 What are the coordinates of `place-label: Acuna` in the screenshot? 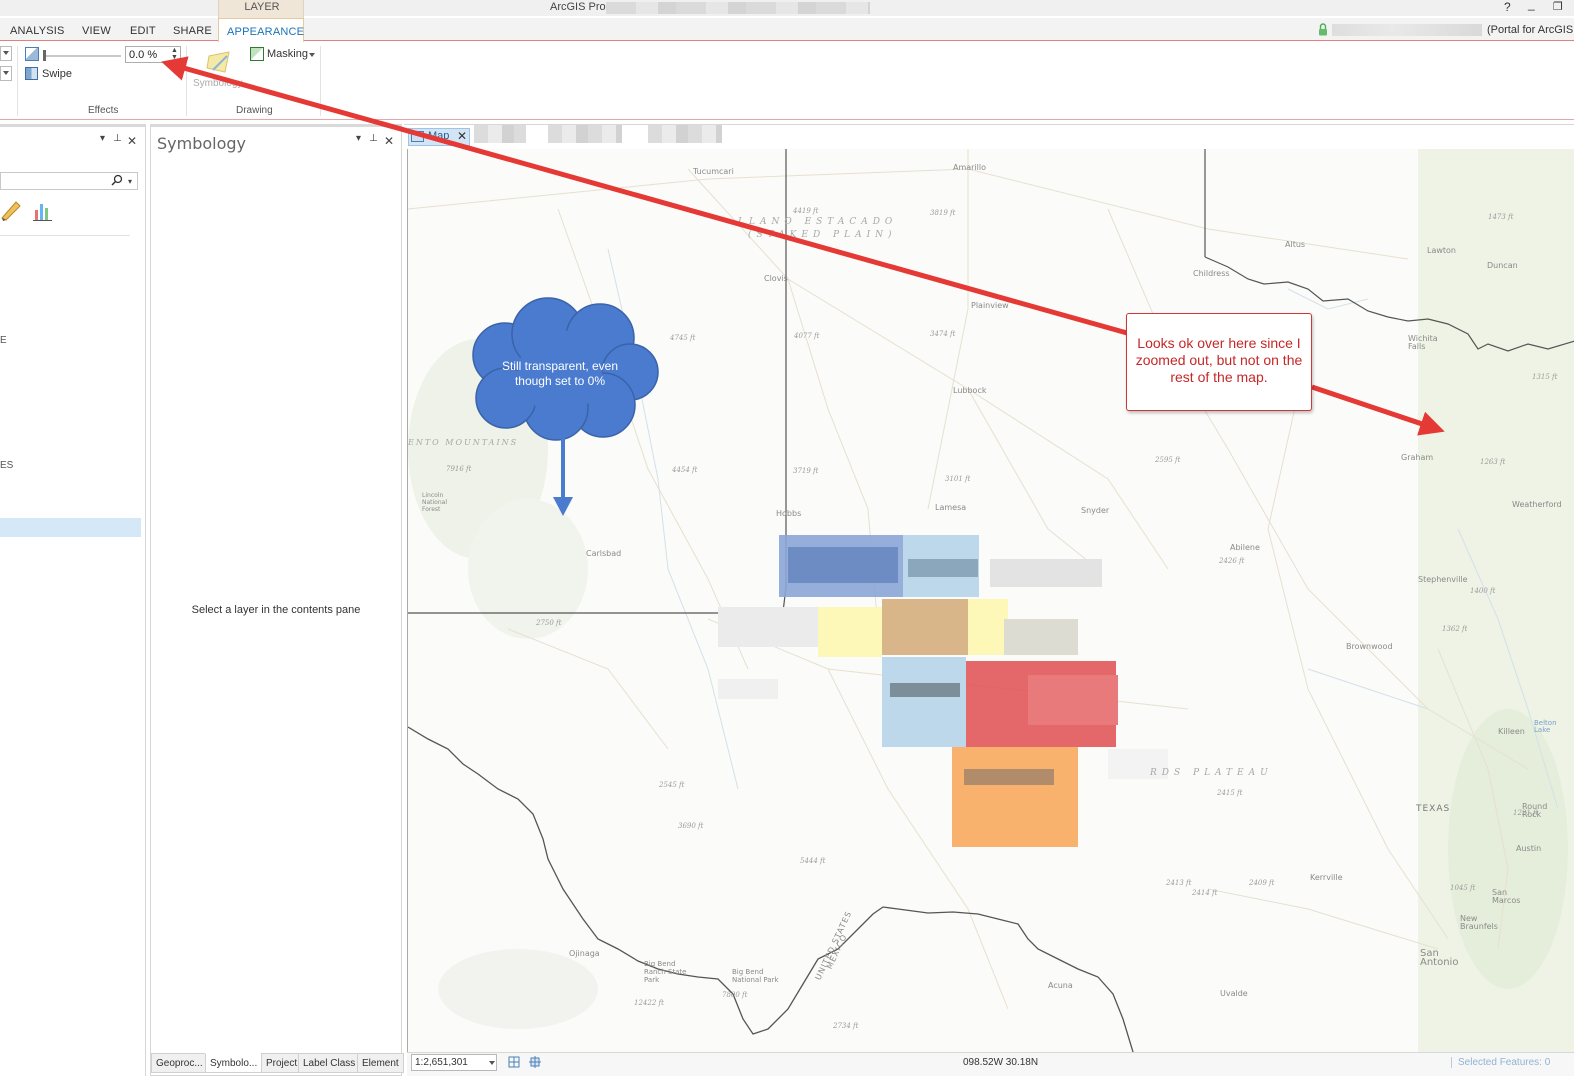 It's located at (1060, 985).